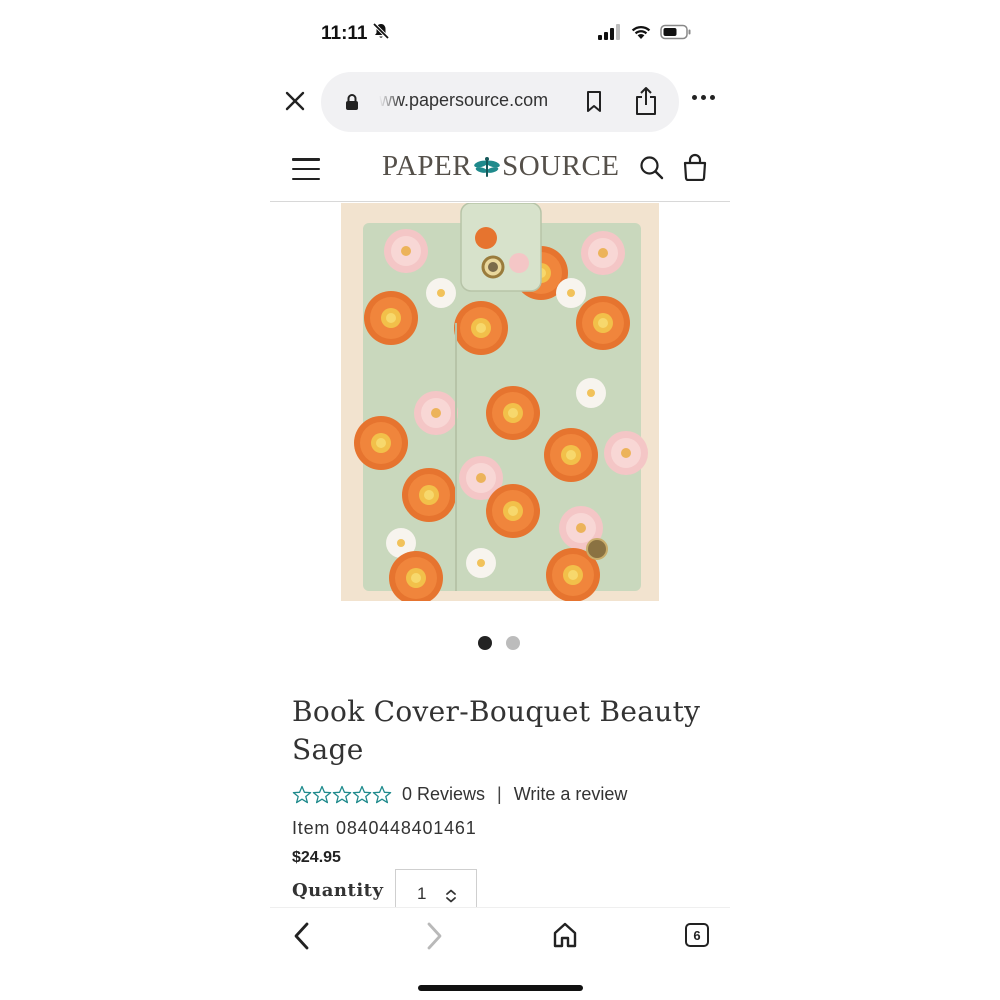 The image size is (1000, 1000). Describe the element at coordinates (464, 100) in the screenshot. I see `url-text: ww.papersource.com` at that location.